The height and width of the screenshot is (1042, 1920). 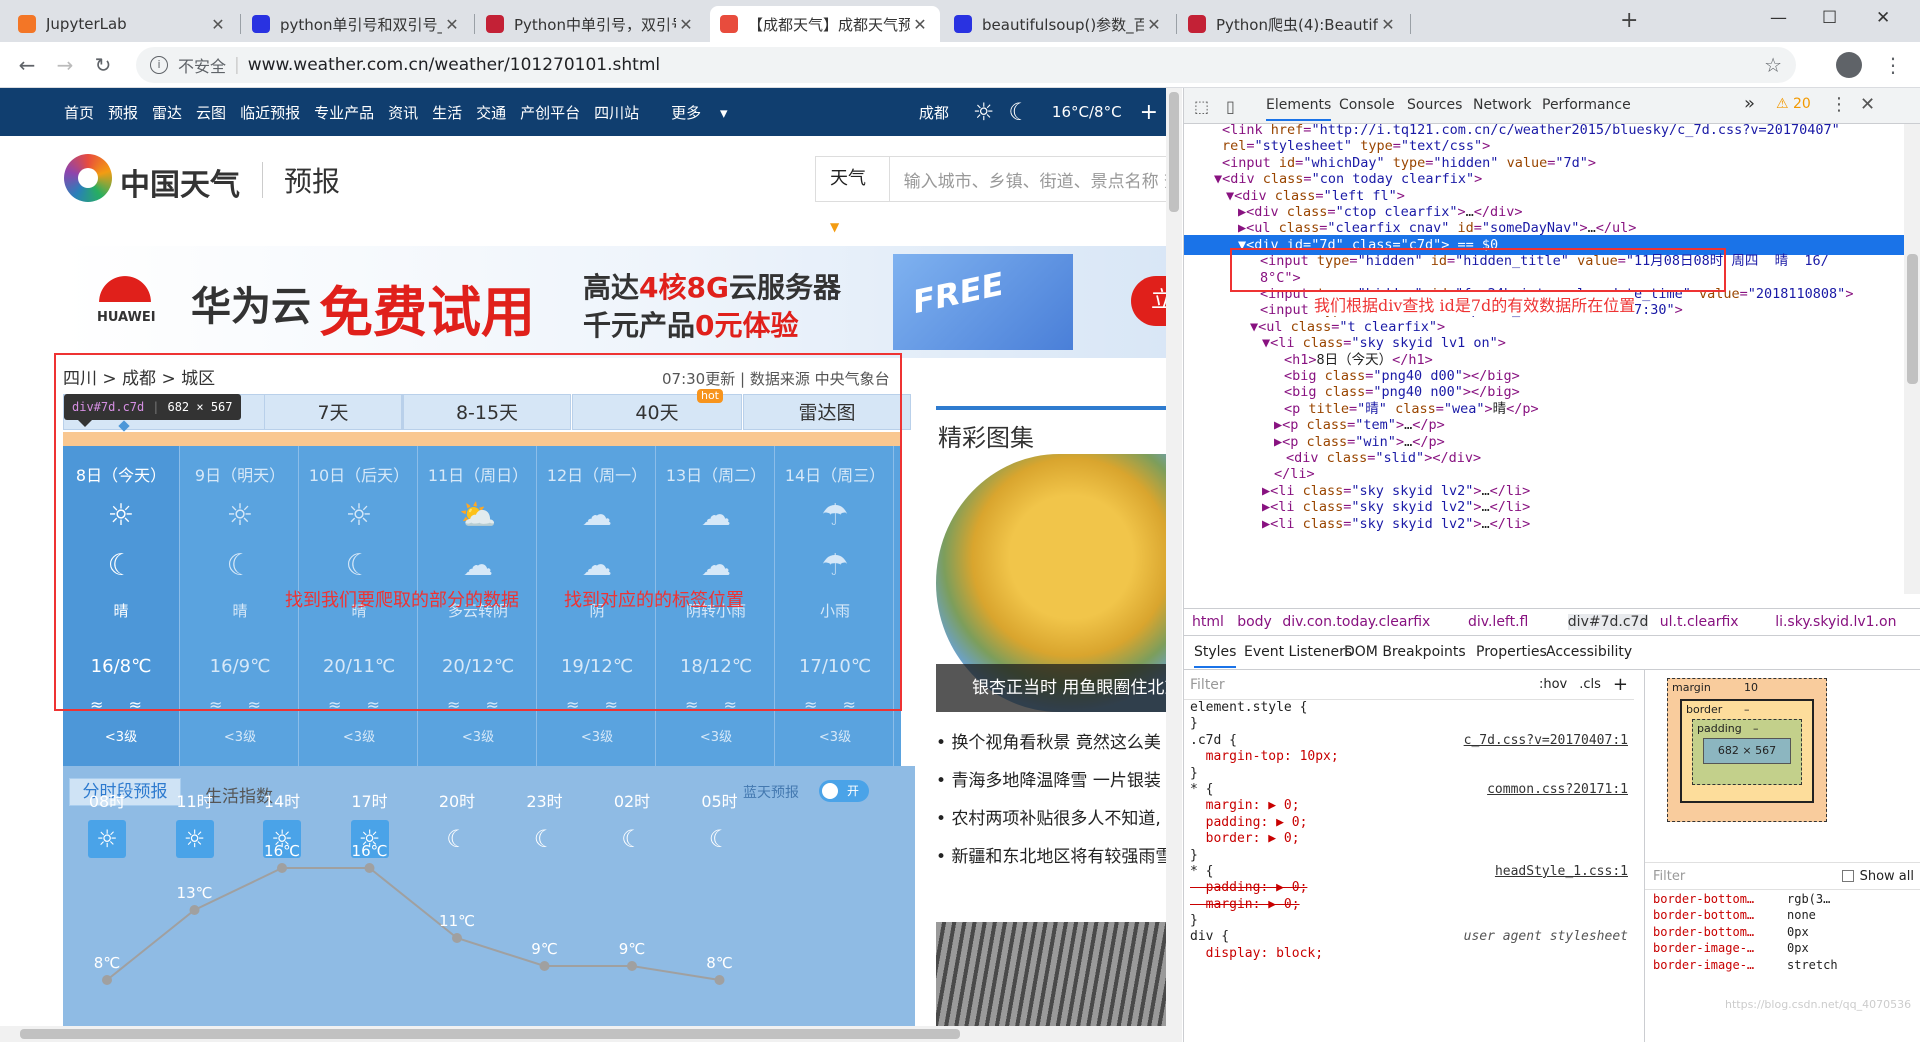 What do you see at coordinates (1298, 652) in the screenshot?
I see `styles-tab: Event Listeners` at bounding box center [1298, 652].